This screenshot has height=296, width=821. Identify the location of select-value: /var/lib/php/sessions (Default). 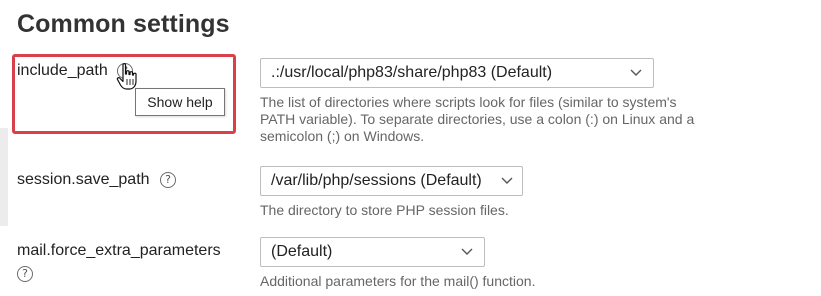
(376, 180).